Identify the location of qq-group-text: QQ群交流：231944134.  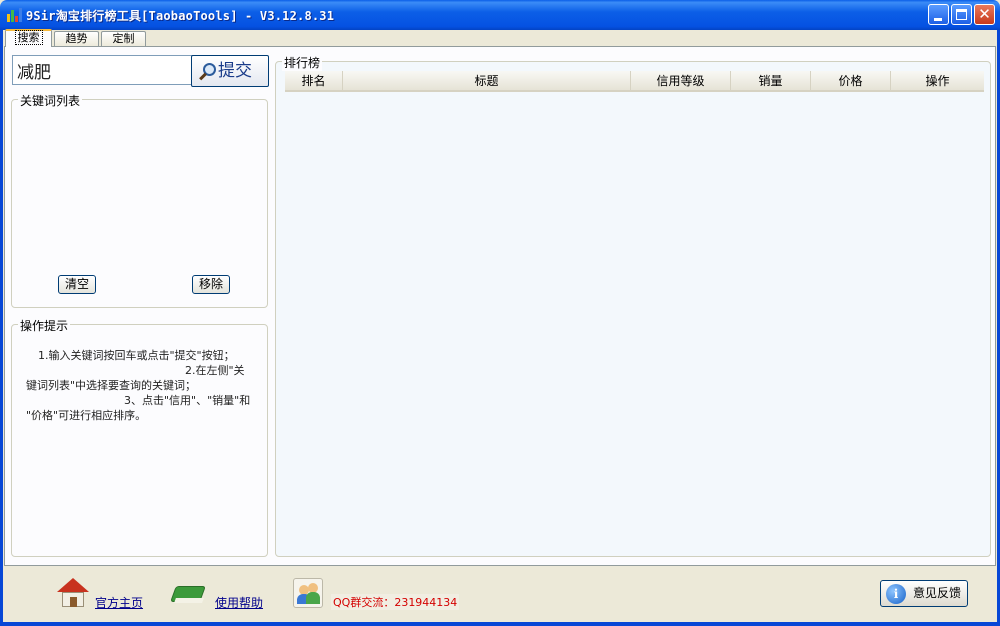
(395, 602).